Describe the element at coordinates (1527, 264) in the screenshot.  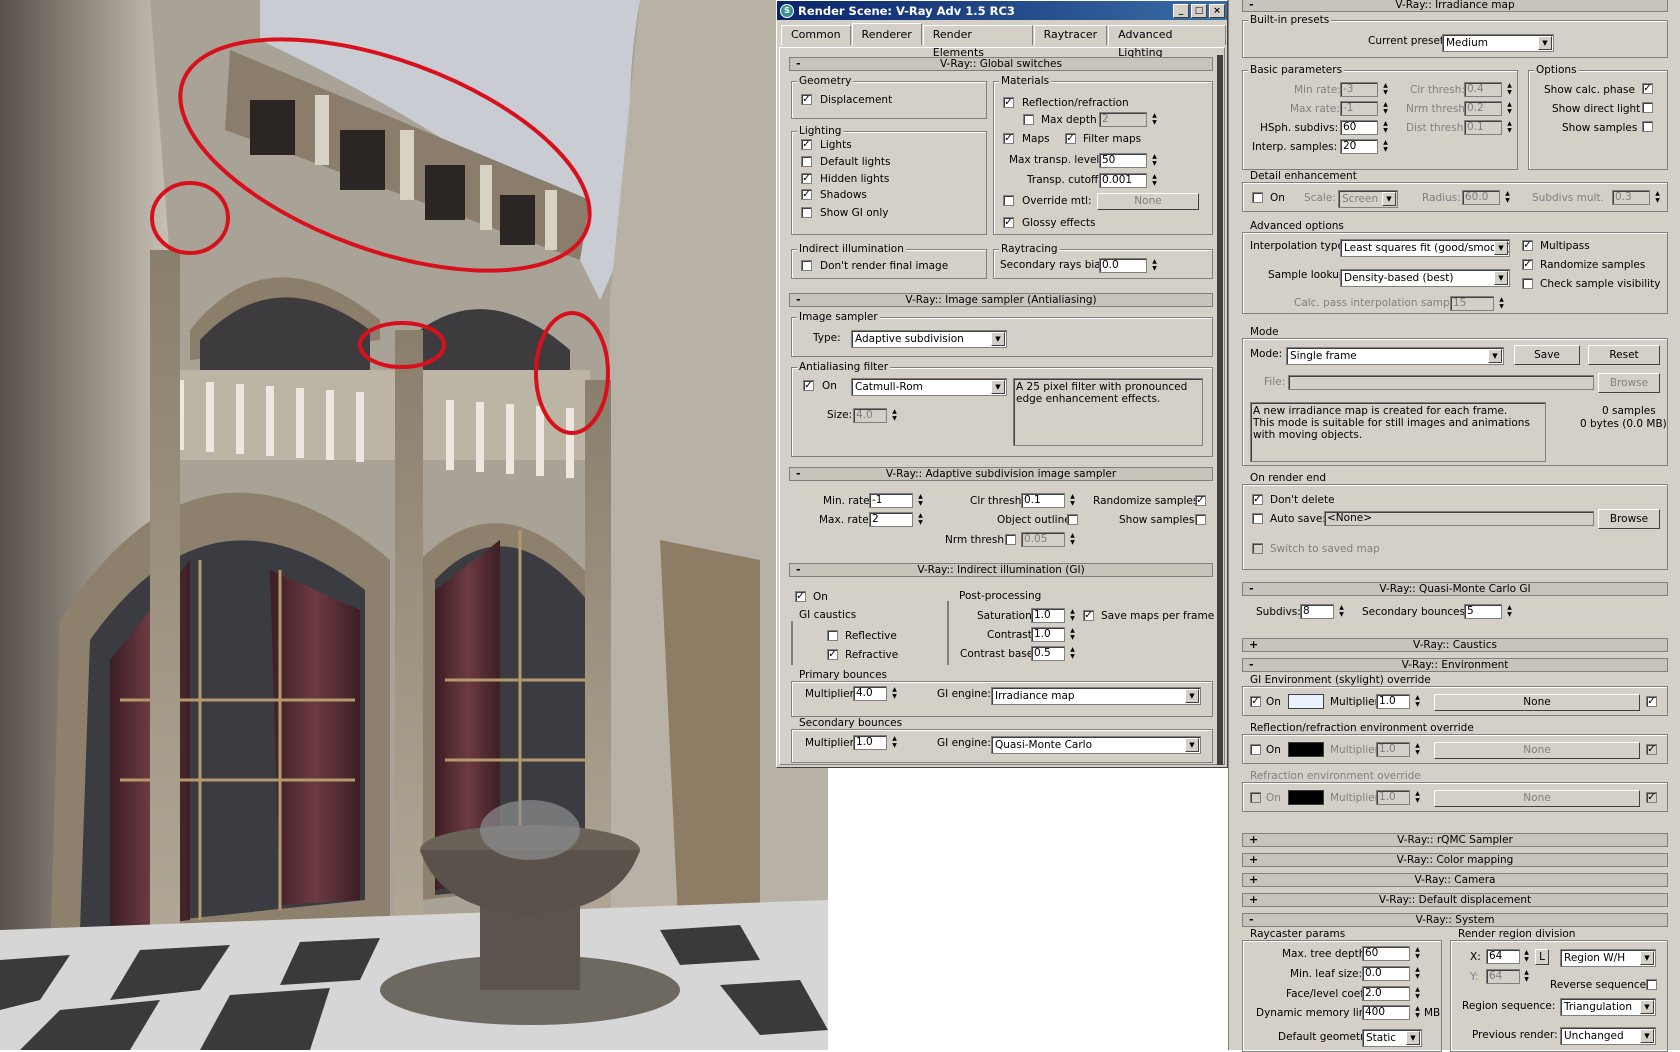
I see `irr-randomize-checkbox: ✓` at that location.